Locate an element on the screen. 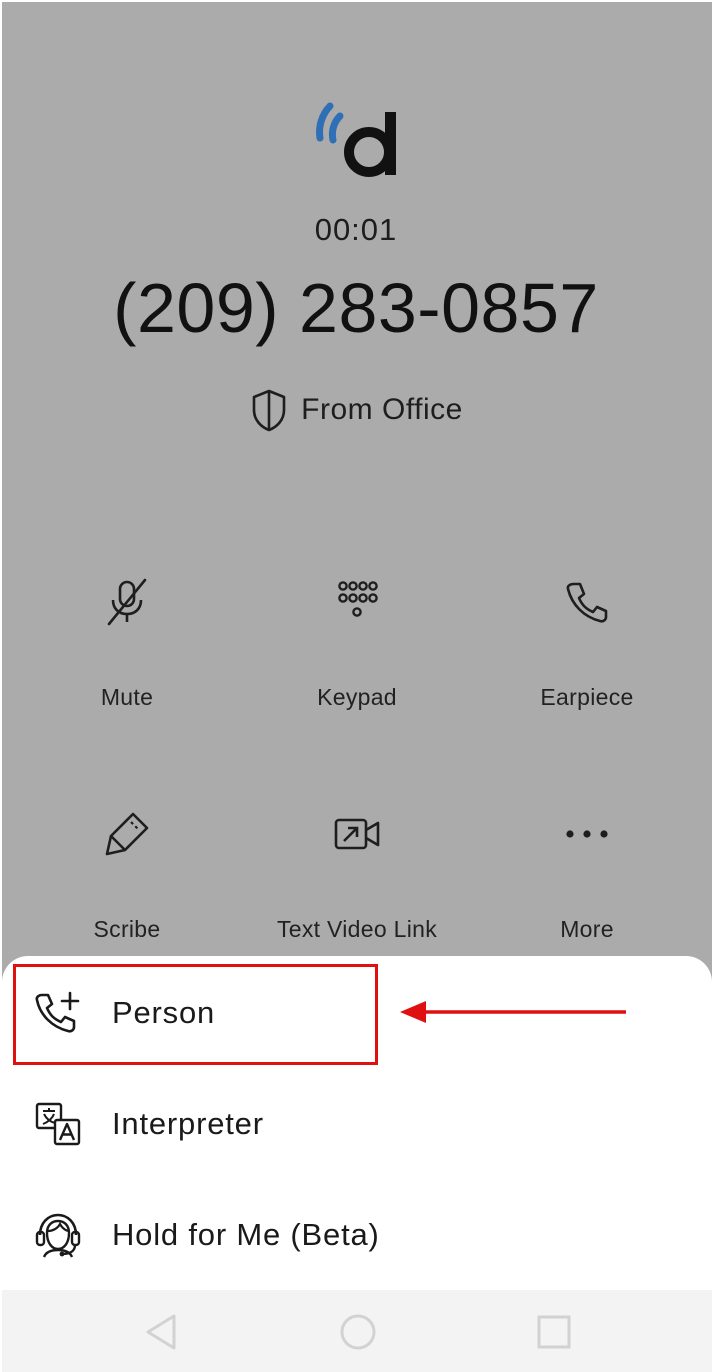  pen-icon is located at coordinates (127, 834).